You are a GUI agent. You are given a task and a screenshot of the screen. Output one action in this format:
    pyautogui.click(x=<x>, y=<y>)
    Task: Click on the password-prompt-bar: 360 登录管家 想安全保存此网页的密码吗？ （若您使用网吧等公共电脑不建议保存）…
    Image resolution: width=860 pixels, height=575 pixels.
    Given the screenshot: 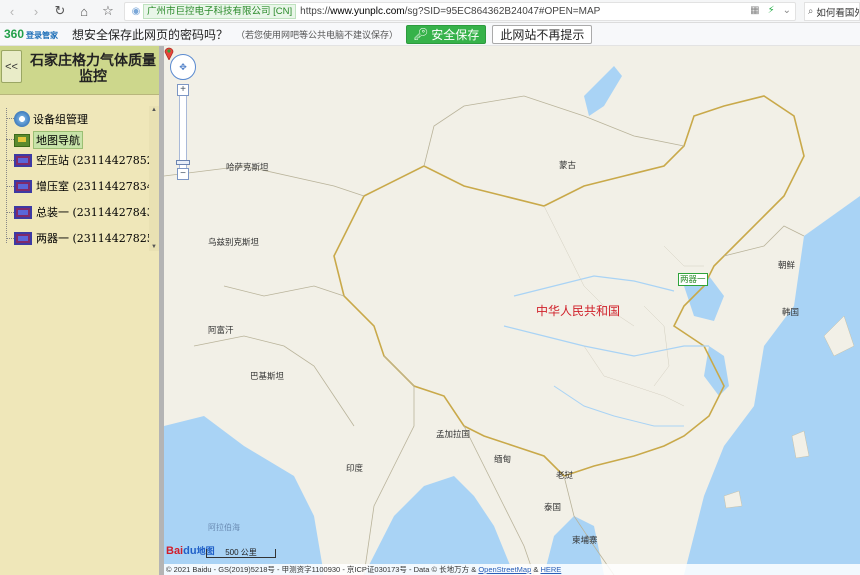 What is the action you would take?
    pyautogui.click(x=430, y=34)
    